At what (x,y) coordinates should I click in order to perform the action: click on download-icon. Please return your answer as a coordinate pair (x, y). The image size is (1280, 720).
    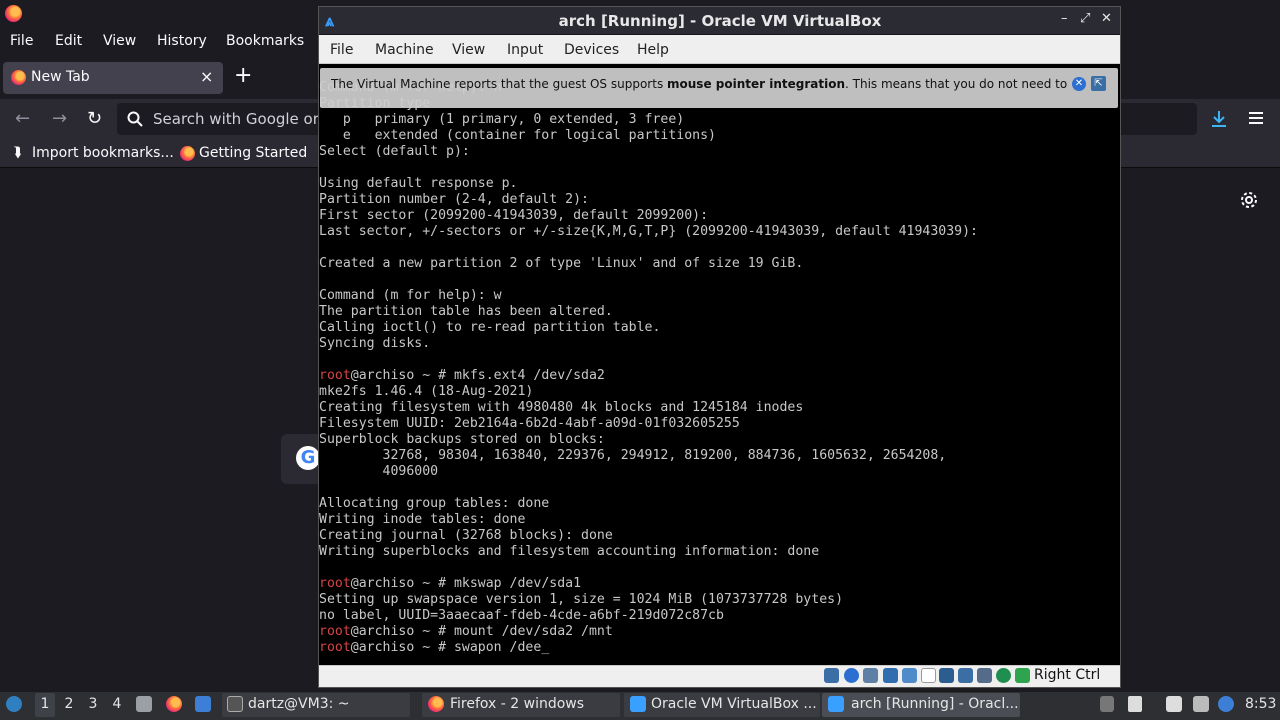
    Looking at the image, I should click on (1219, 119).